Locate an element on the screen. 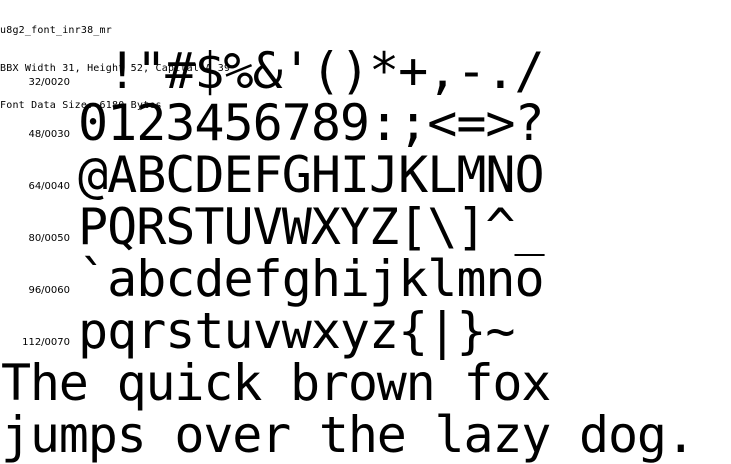 The width and height of the screenshot is (731, 464). glyph-sample: pqrstuvwxyz{|}~ is located at coordinates (297, 331).